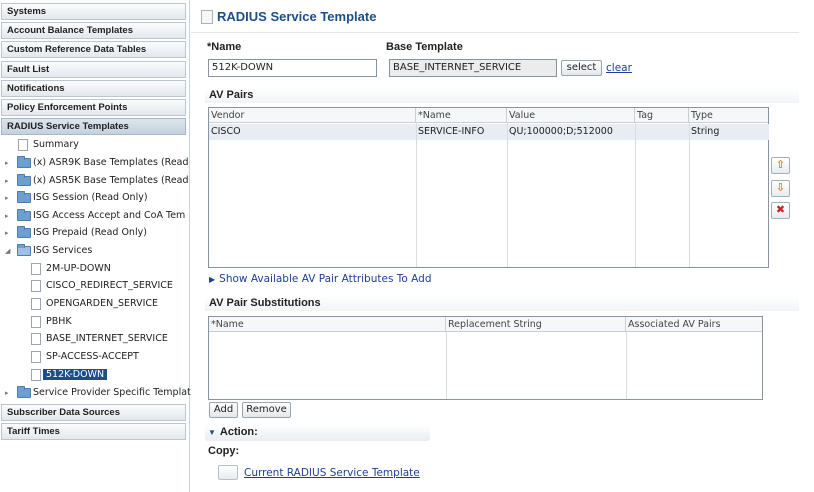 The height and width of the screenshot is (492, 814). Describe the element at coordinates (619, 68) in the screenshot. I see `clear-link: clear` at that location.